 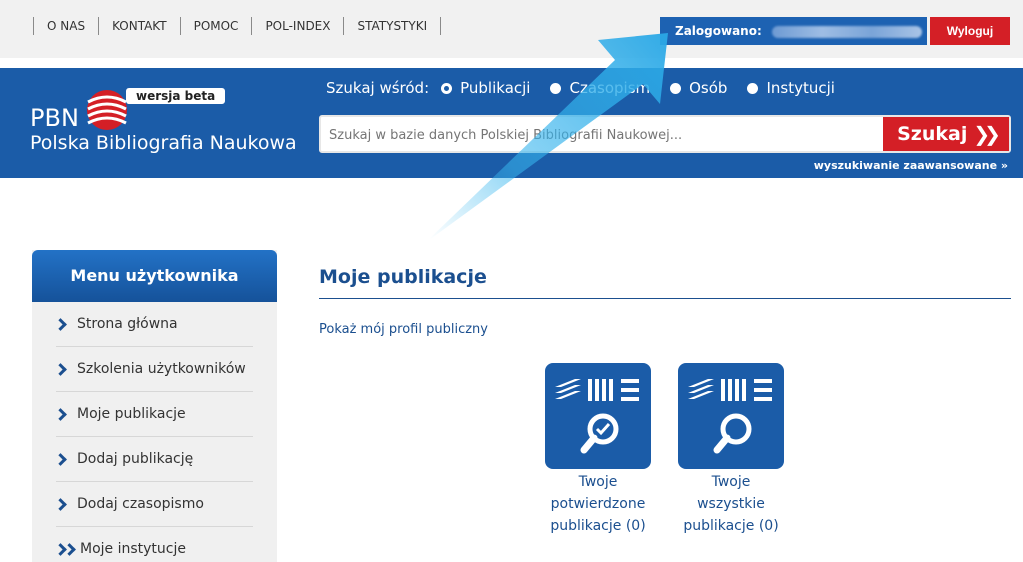 What do you see at coordinates (800, 88) in the screenshot?
I see `scope-option-label: Instytucji` at bounding box center [800, 88].